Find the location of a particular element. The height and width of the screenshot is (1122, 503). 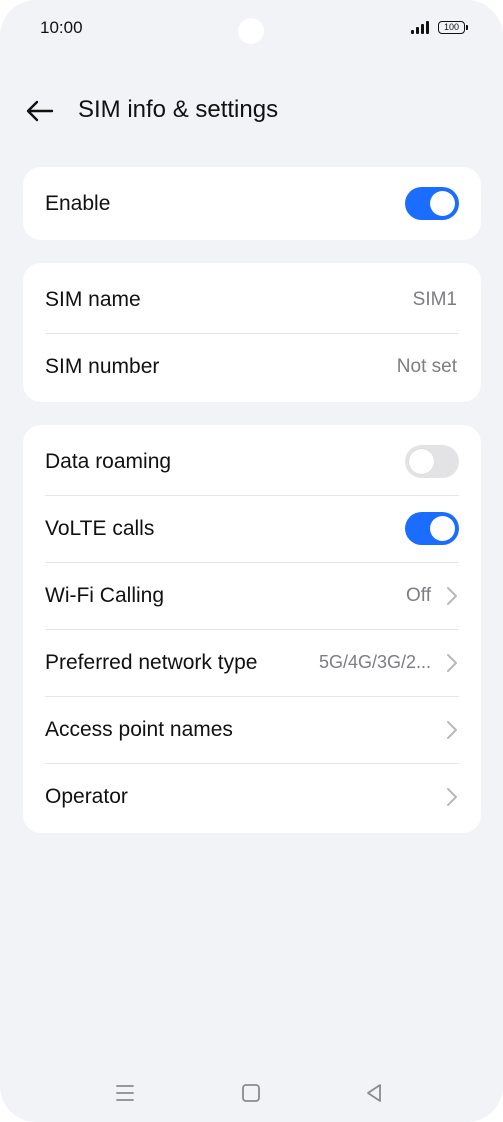

operator-label: Operator is located at coordinates (86, 796).